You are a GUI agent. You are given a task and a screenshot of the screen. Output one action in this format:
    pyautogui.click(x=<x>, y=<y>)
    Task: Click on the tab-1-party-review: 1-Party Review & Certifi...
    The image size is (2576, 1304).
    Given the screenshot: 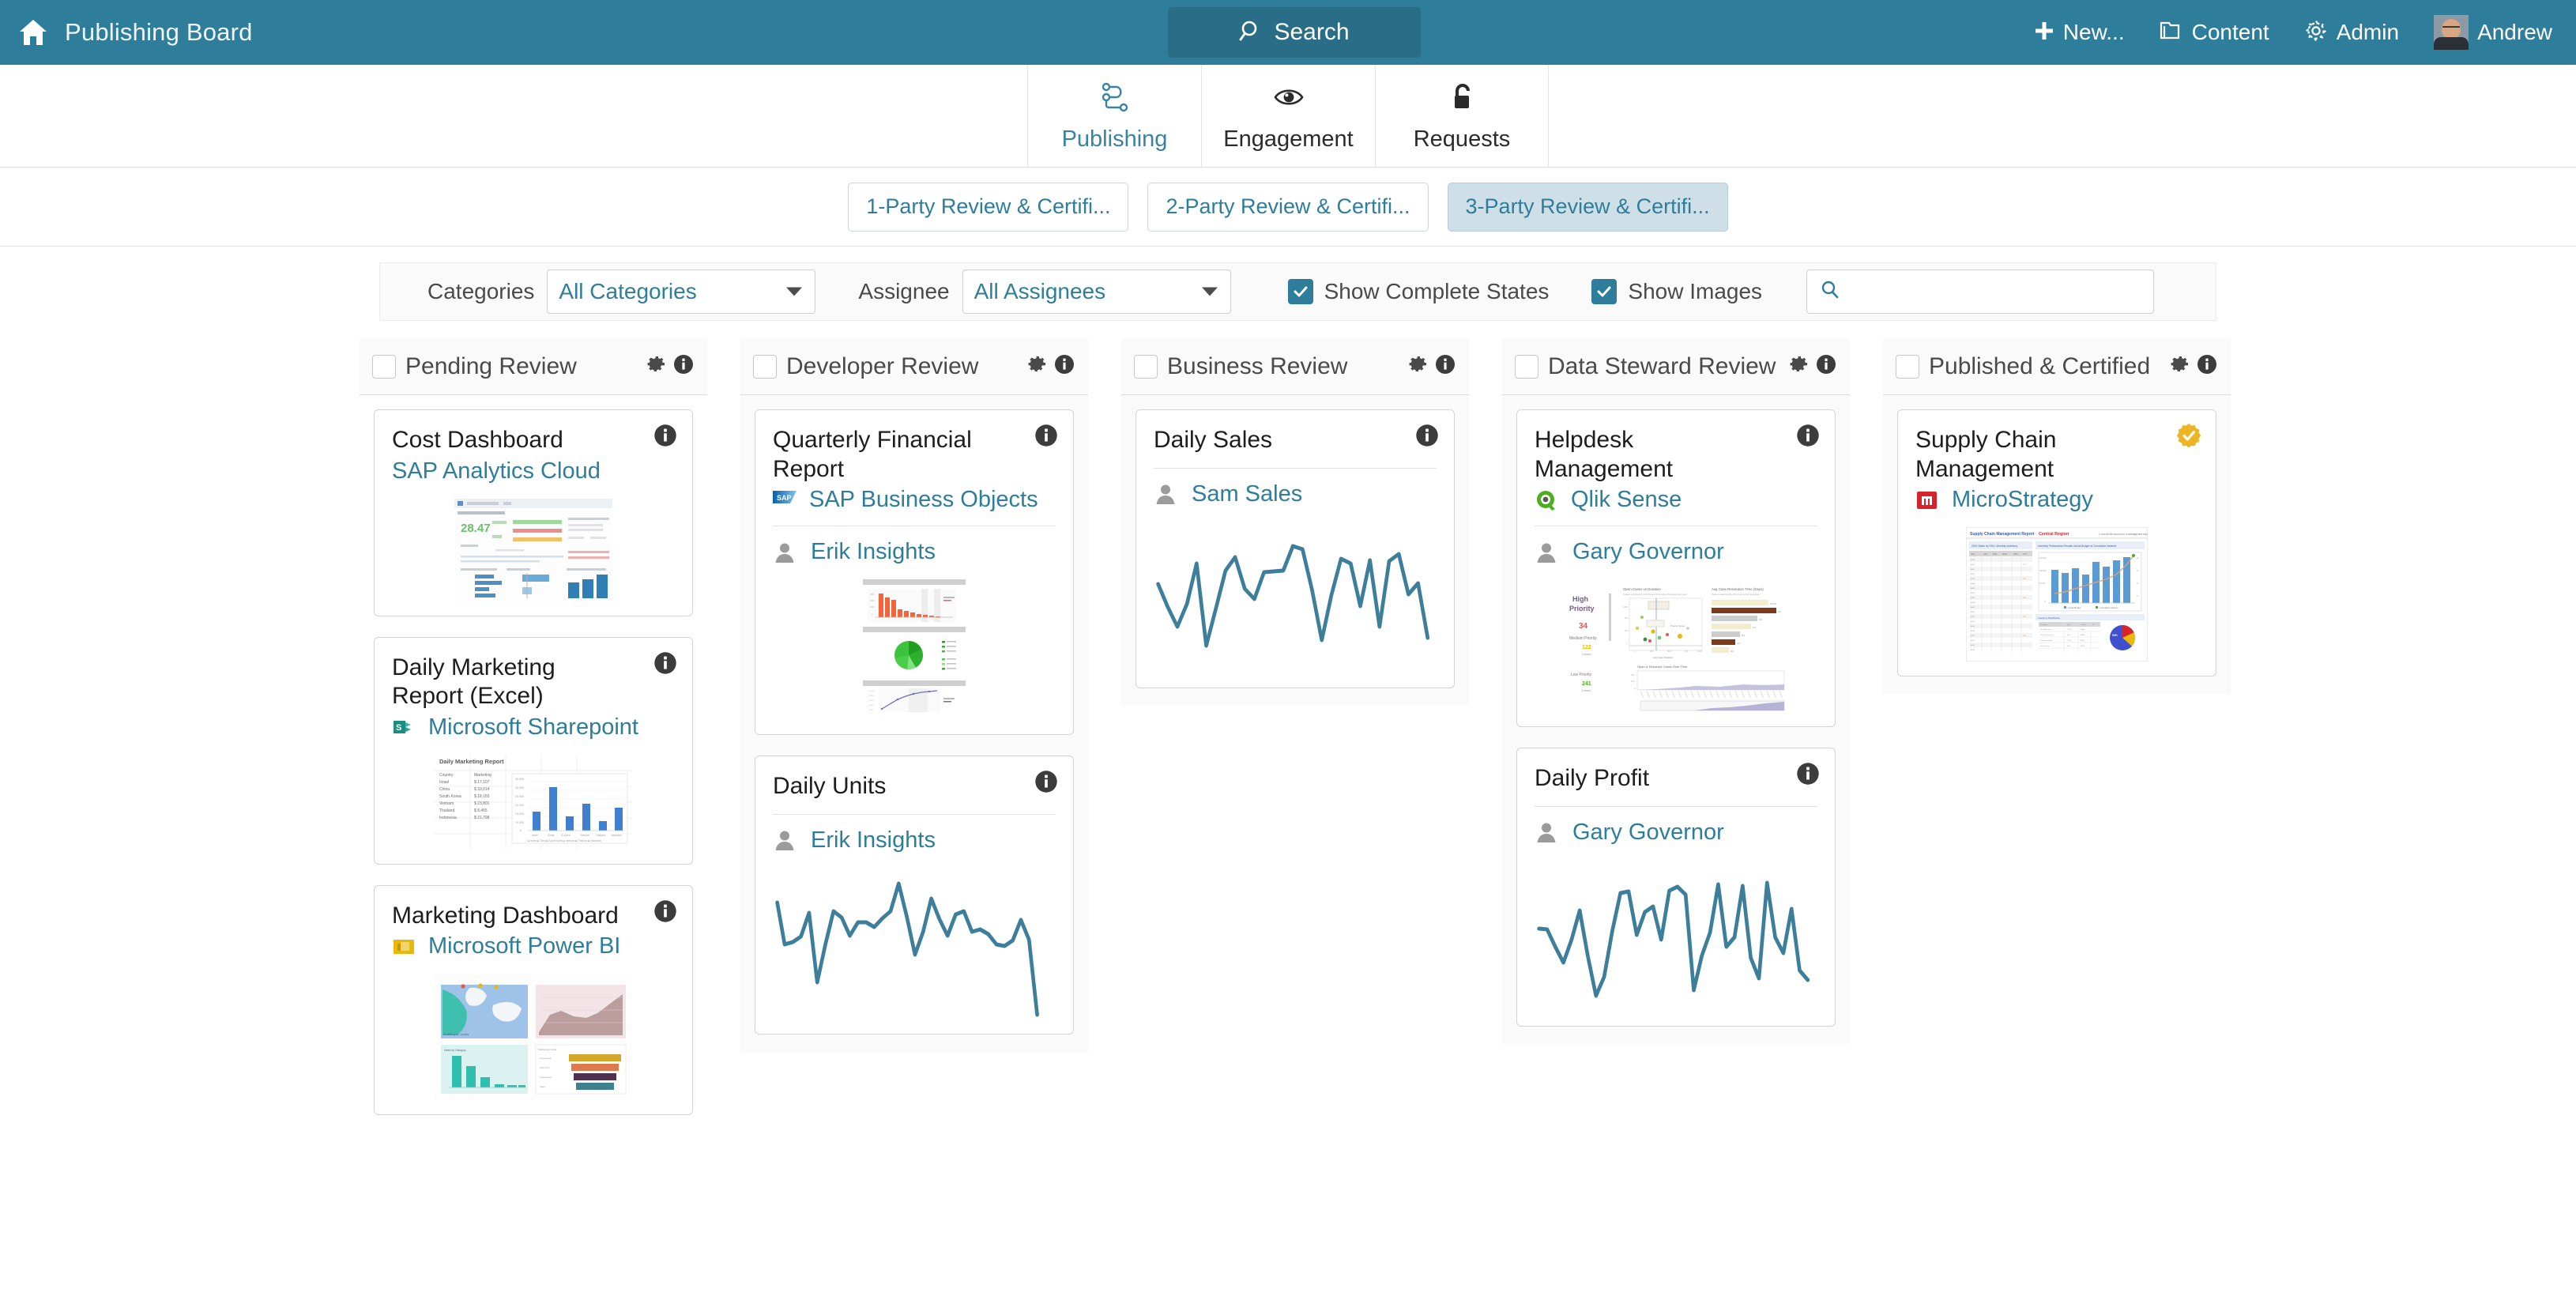 What is the action you would take?
    pyautogui.click(x=988, y=207)
    